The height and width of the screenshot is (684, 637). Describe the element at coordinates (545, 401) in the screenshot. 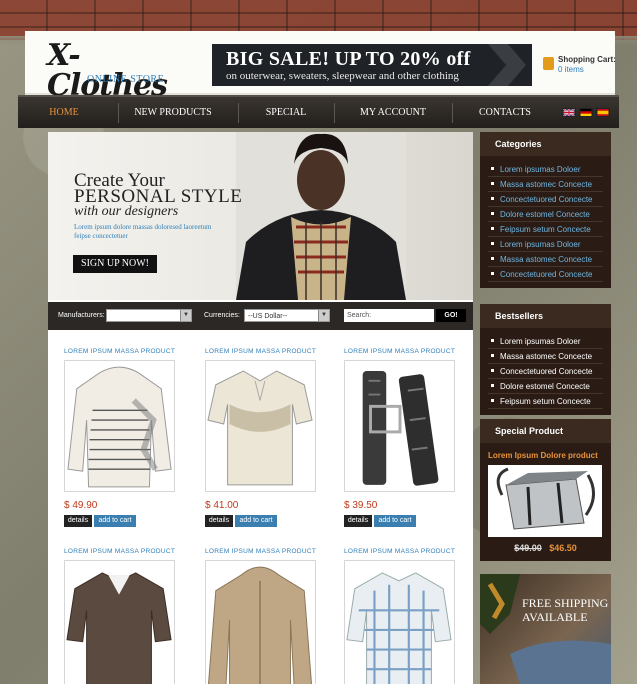

I see `bestseller-item: Feipsum setum Concecte` at that location.